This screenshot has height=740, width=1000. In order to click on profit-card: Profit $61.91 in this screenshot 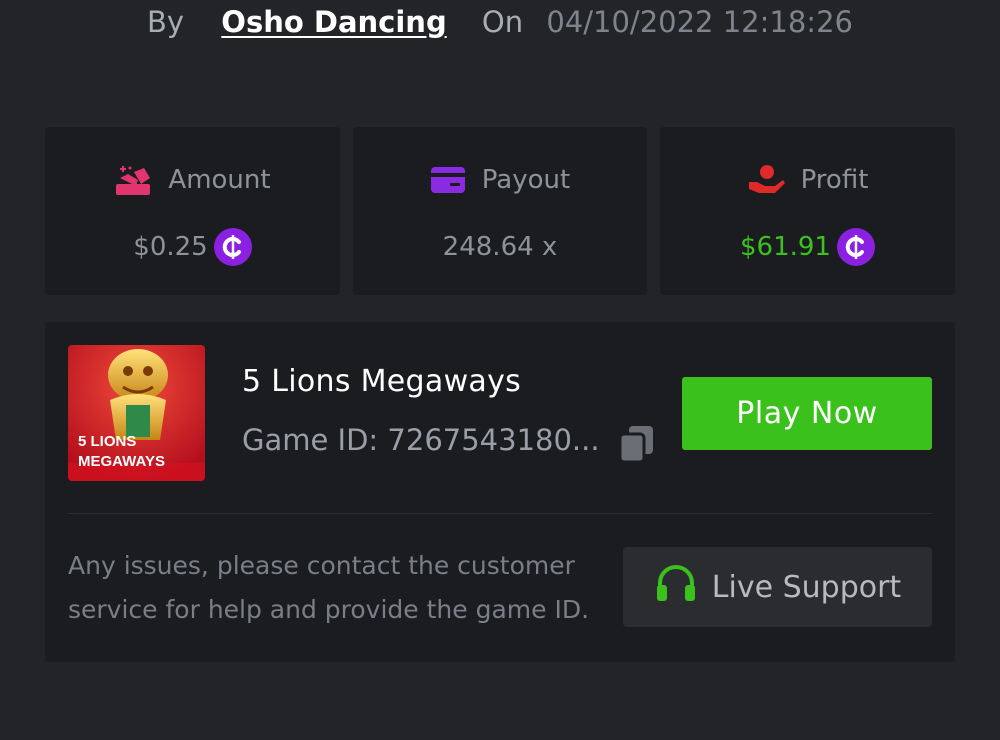, I will do `click(807, 211)`.